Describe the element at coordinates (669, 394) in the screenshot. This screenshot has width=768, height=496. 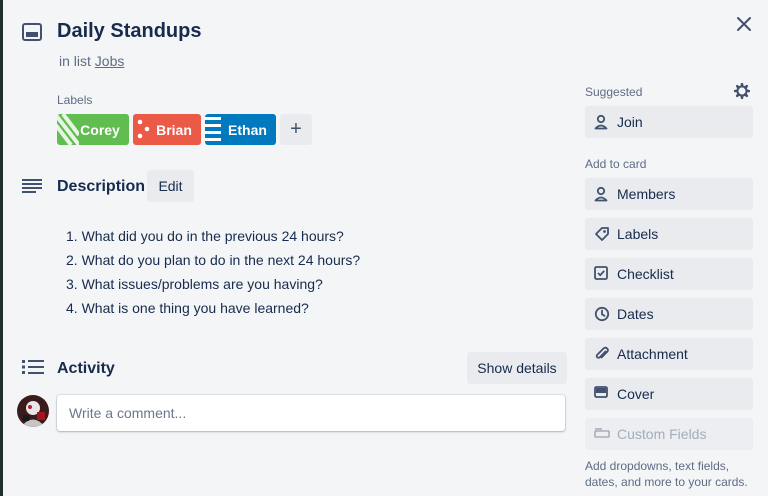
I see `cover-button: Cover` at that location.